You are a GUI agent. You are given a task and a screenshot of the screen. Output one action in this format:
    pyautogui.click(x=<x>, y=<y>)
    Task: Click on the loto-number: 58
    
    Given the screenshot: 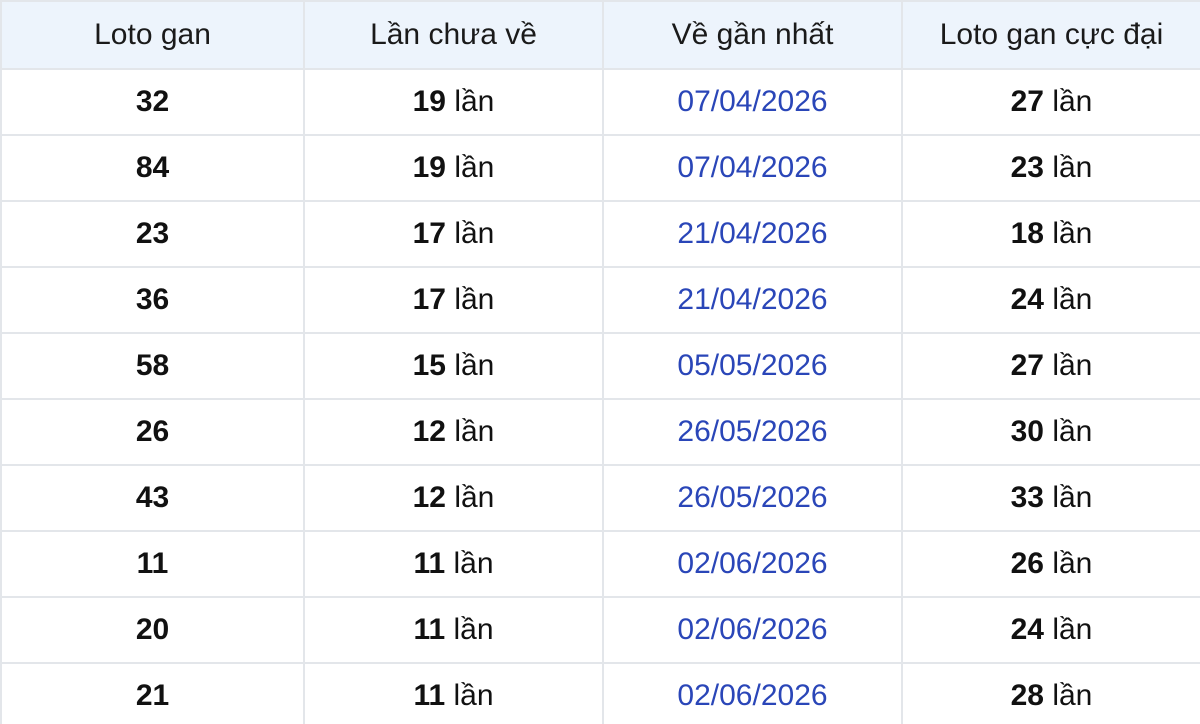 What is the action you would take?
    pyautogui.click(x=152, y=365)
    